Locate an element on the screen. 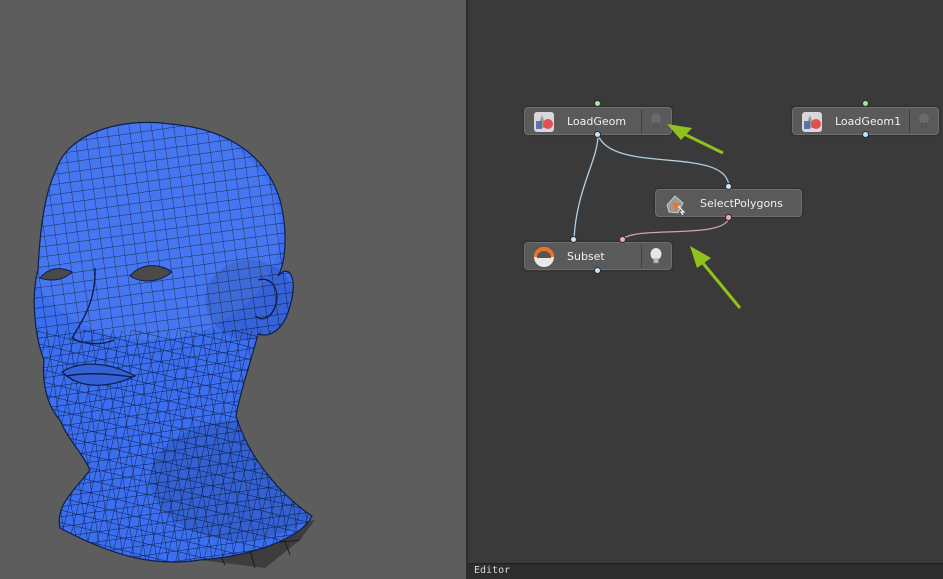 This screenshot has height=579, width=943. selectpolygons-input-port is located at coordinates (728, 186).